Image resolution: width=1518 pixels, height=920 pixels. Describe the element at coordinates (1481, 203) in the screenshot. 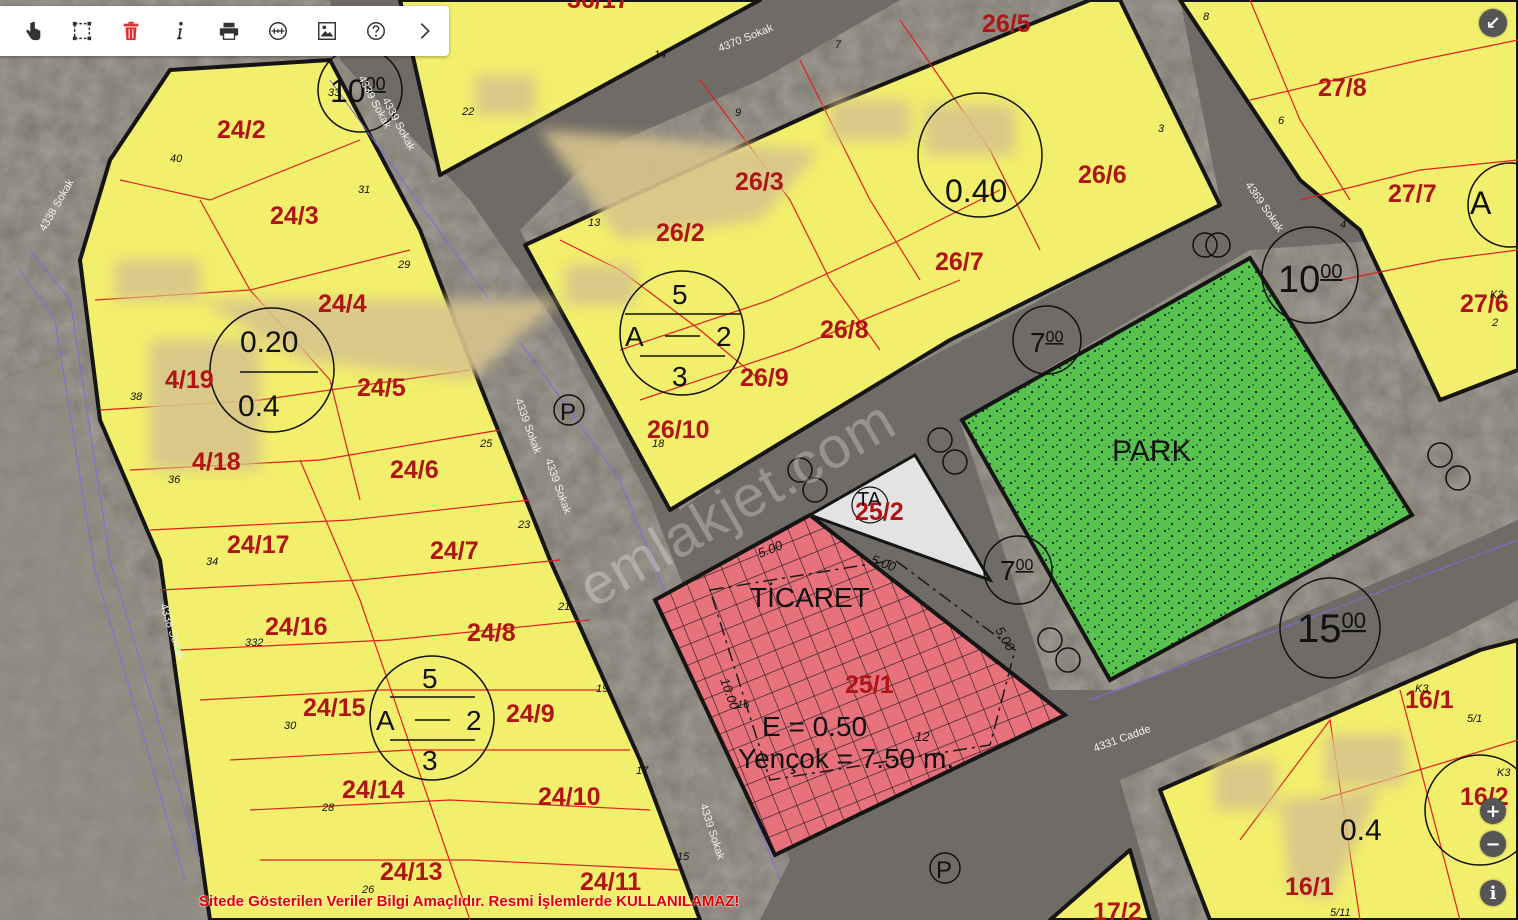

I see `circle-label: A` at that location.